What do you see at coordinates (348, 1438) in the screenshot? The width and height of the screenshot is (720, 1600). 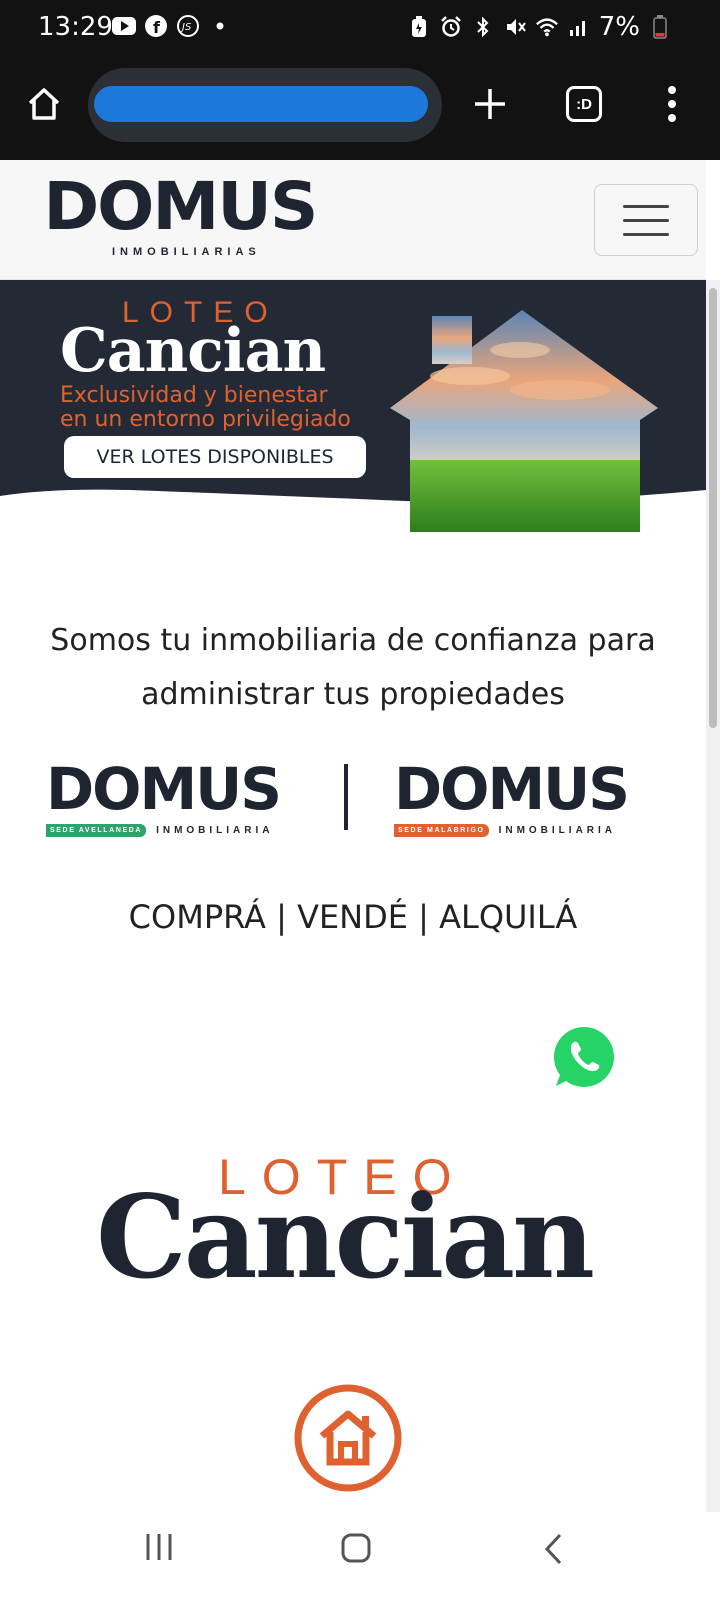 I see `house-circle-icon` at bounding box center [348, 1438].